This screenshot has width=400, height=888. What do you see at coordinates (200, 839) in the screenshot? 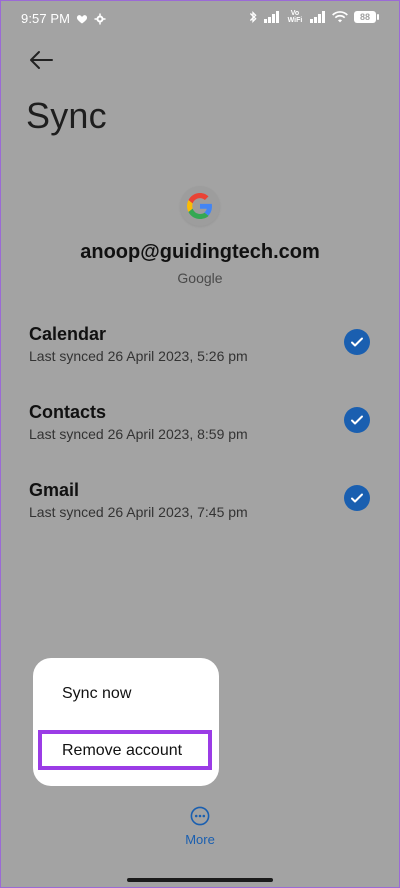
I see `more-label: More` at bounding box center [200, 839].